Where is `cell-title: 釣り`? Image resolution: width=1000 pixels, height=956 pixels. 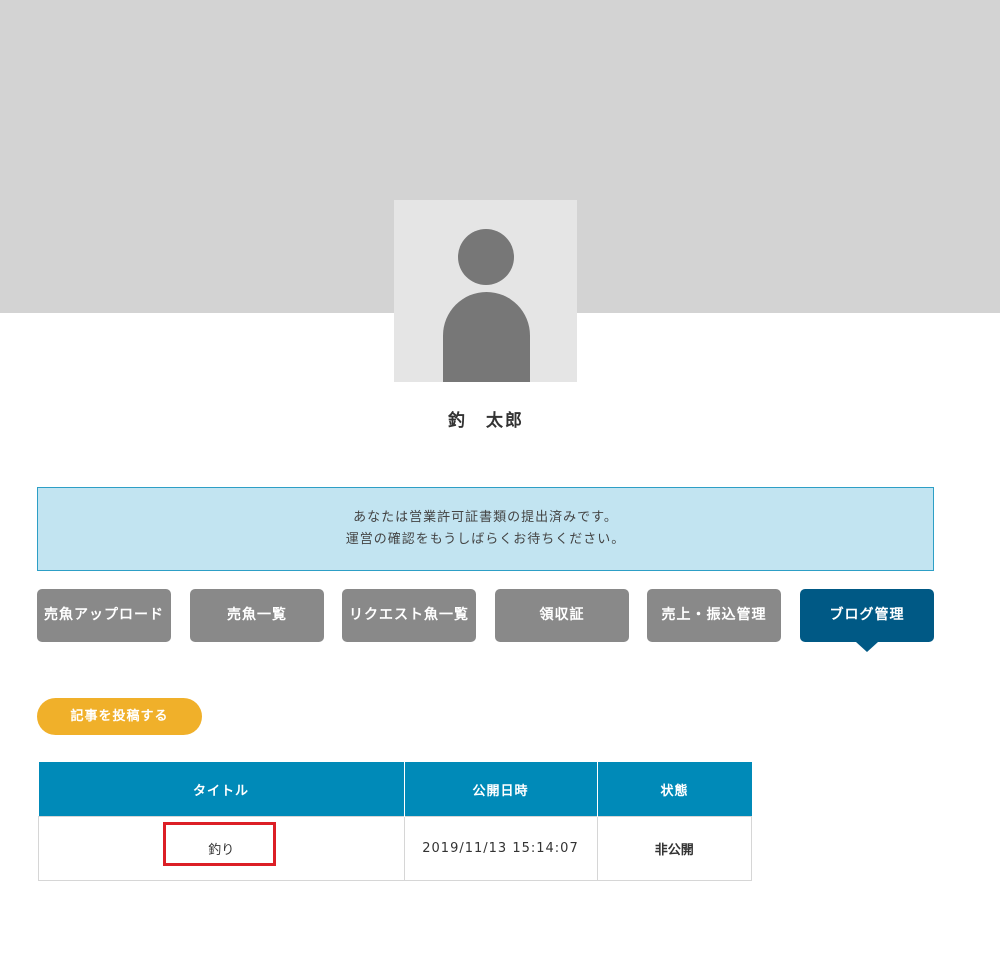
cell-title: 釣り is located at coordinates (221, 848).